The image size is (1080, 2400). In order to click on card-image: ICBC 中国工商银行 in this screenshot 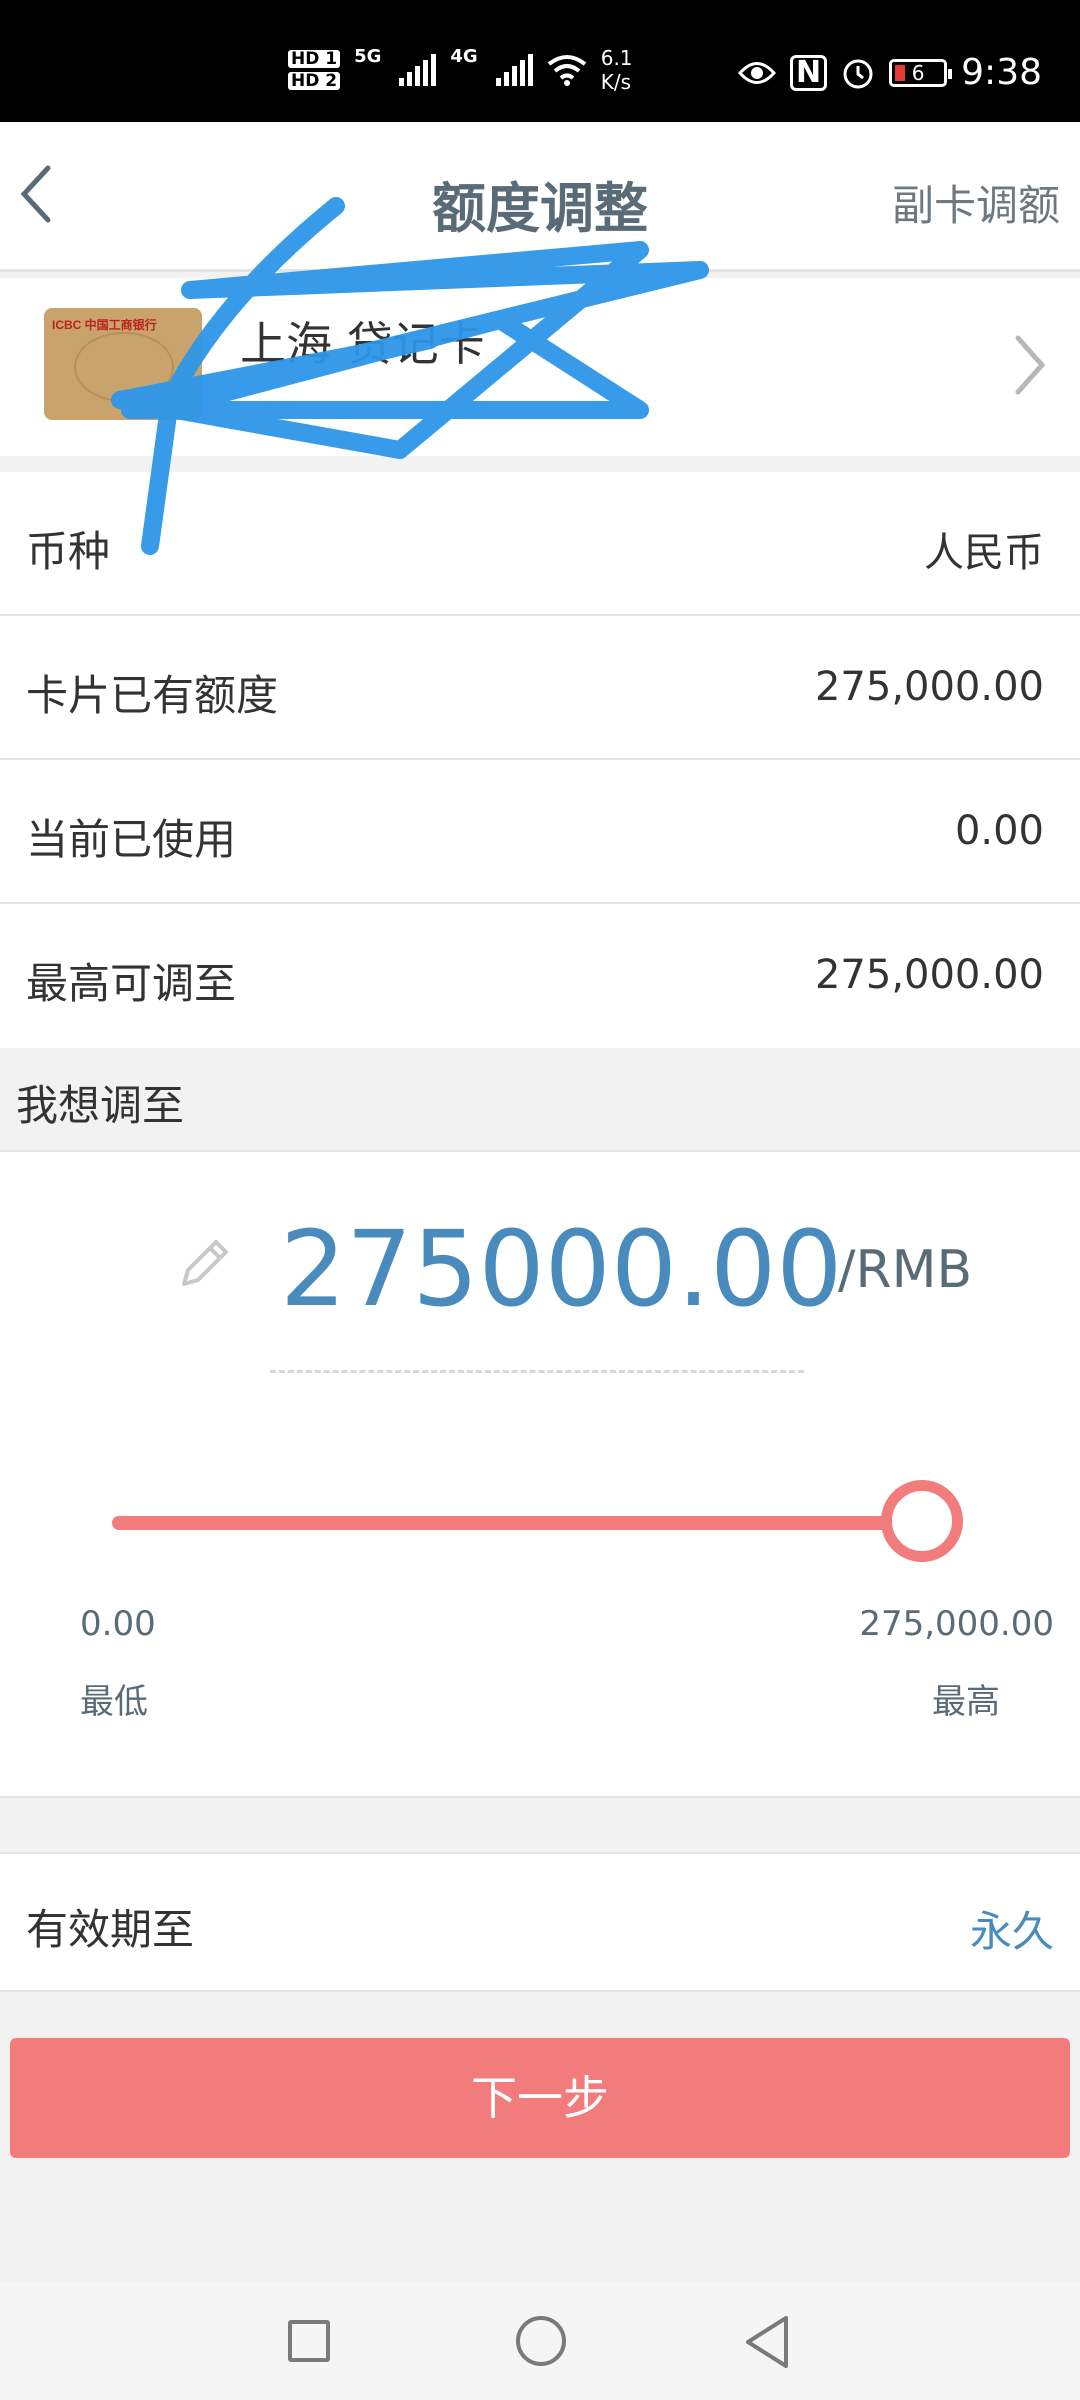, I will do `click(123, 364)`.